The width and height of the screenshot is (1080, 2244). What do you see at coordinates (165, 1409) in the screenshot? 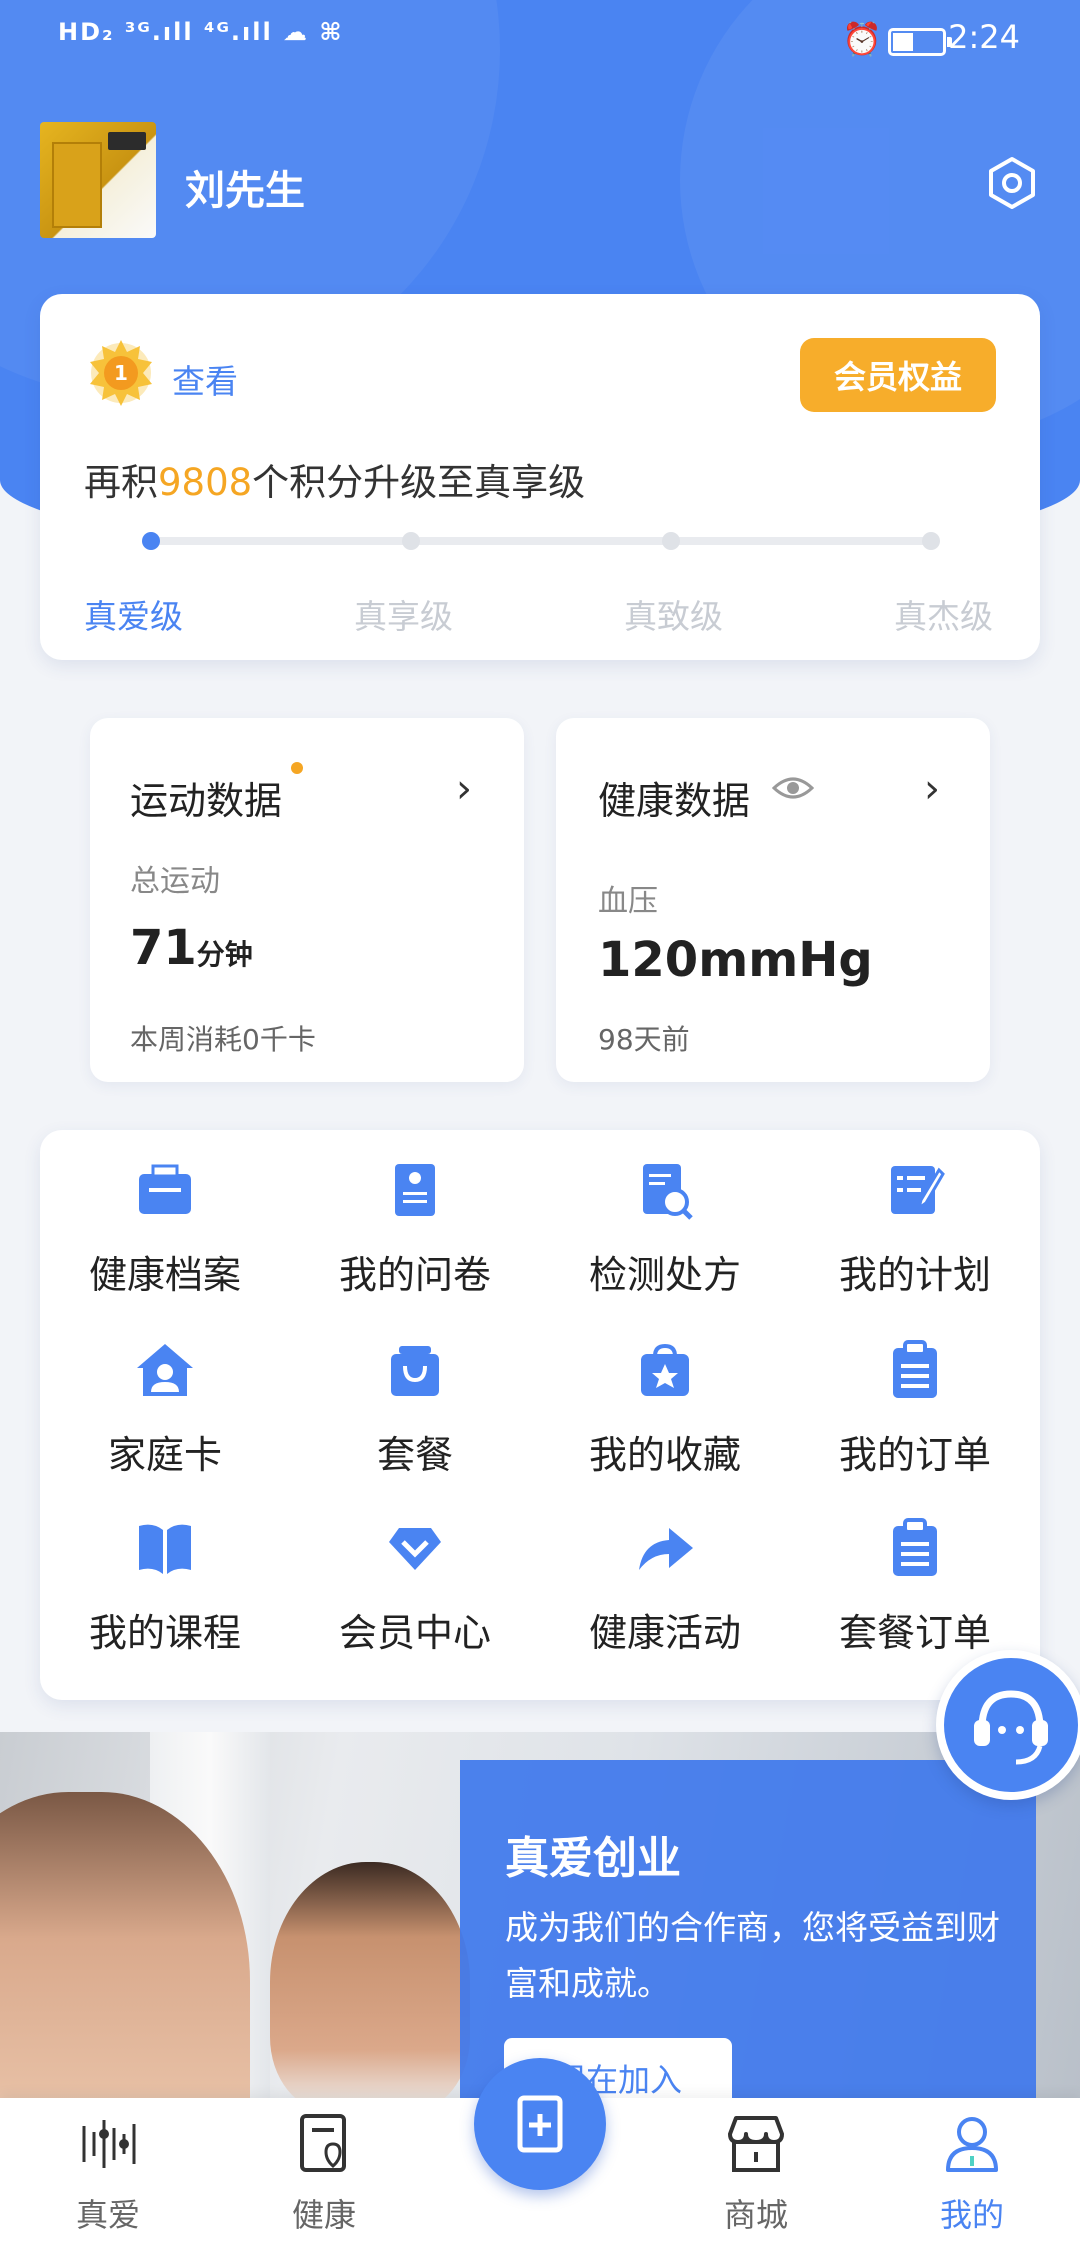
I see `grid-item: 家庭卡` at bounding box center [165, 1409].